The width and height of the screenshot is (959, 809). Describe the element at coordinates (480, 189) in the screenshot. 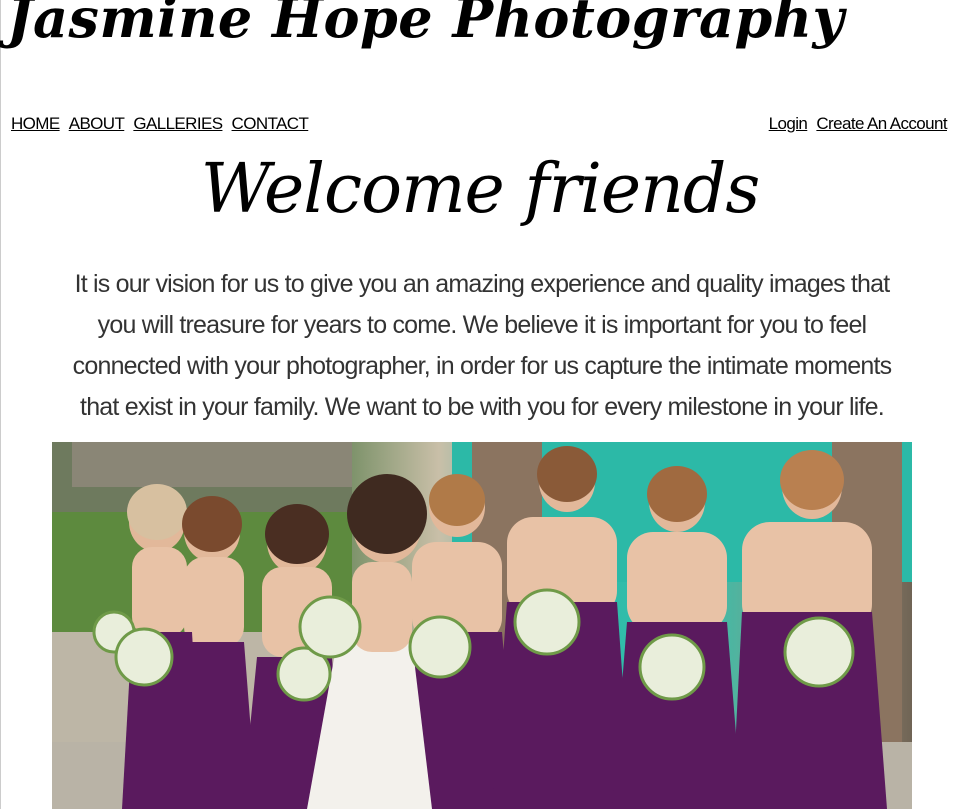

I see `welcome-heading: Welcome friends` at that location.